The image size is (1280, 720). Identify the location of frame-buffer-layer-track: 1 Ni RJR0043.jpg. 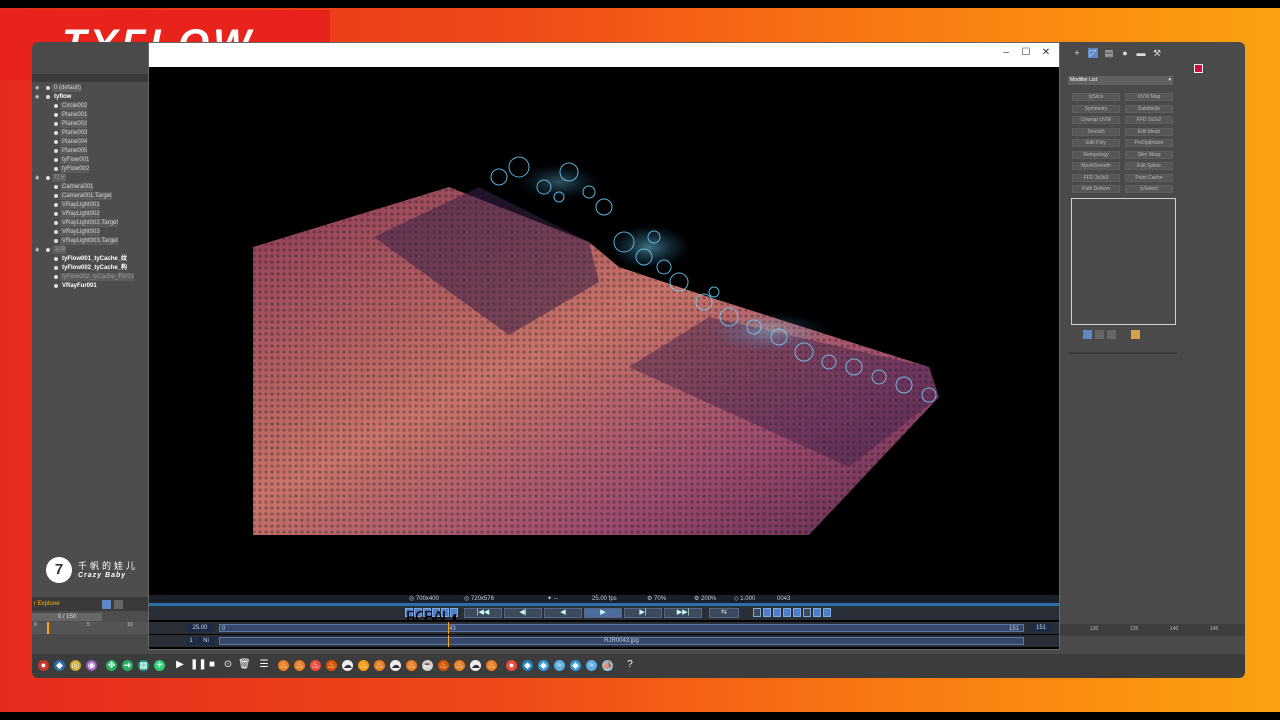
(604, 641).